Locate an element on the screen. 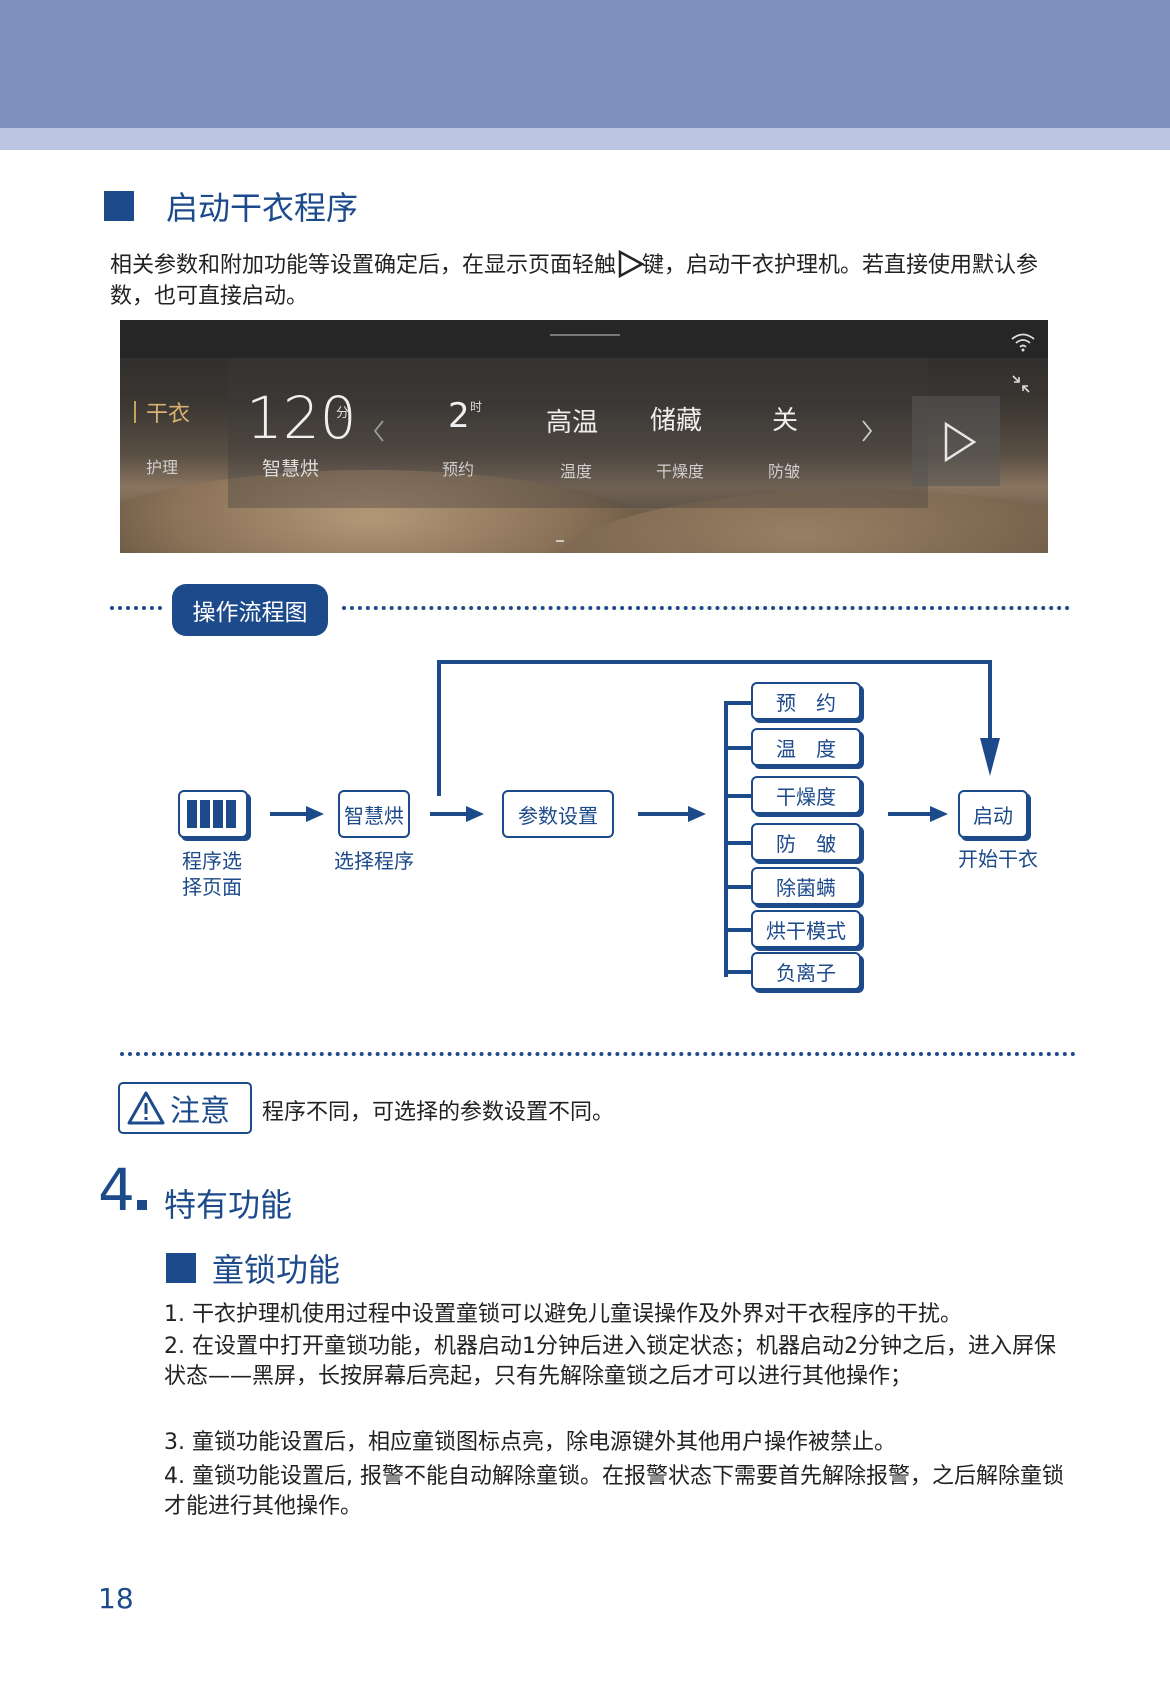 The image size is (1170, 1701). child-lock-heading: 童锁功能 is located at coordinates (253, 1268).